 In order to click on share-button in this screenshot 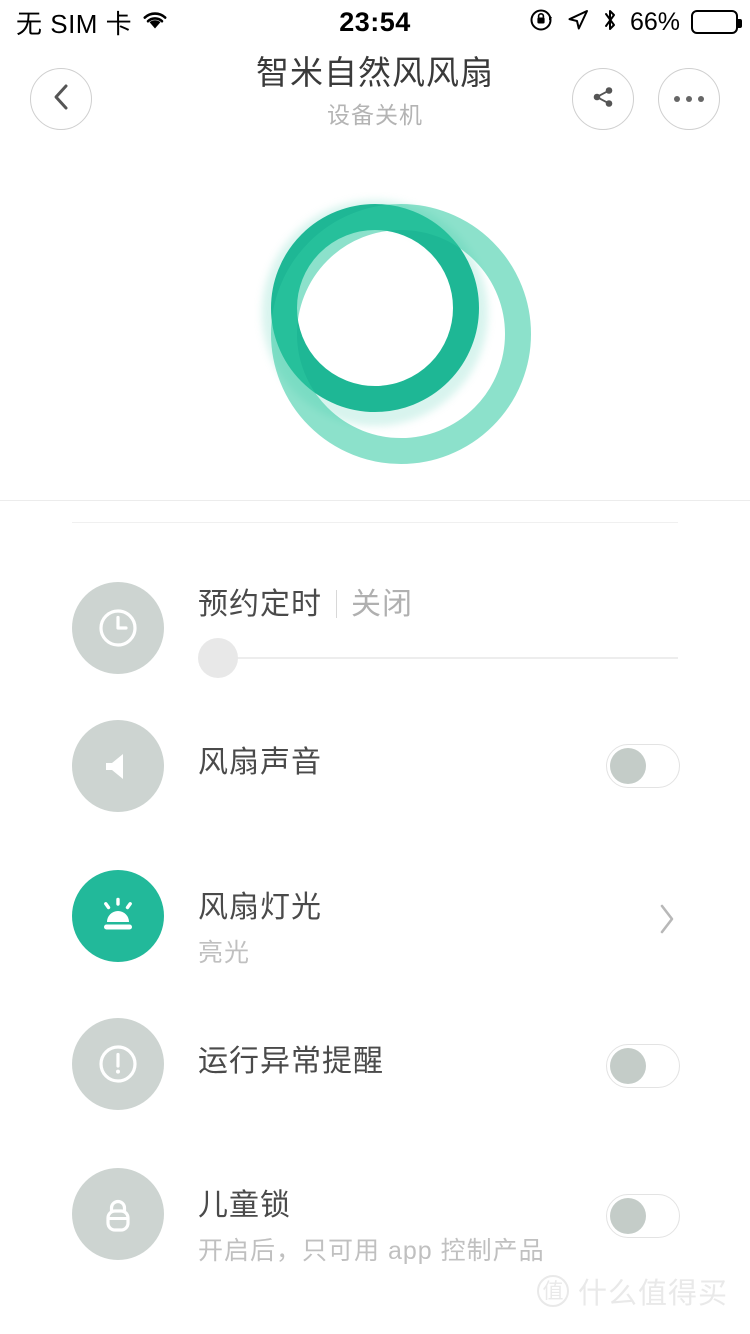, I will do `click(603, 99)`.